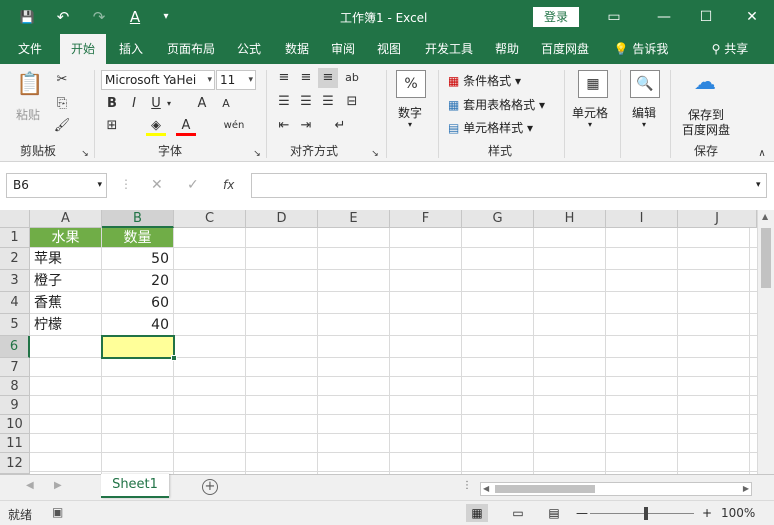 The image size is (774, 525). What do you see at coordinates (490, 127) in the screenshot?
I see `cell-styles-button: ▤ 单元格样式 ▾` at bounding box center [490, 127].